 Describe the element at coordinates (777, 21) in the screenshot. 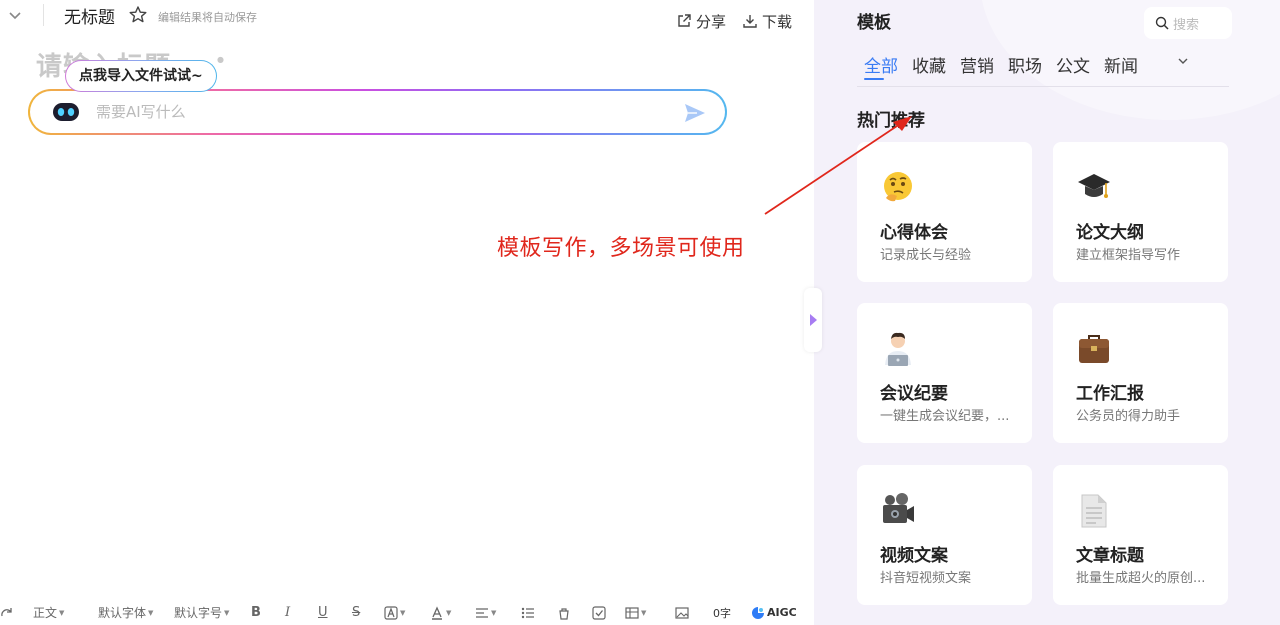

I see `download-label: 下载` at that location.